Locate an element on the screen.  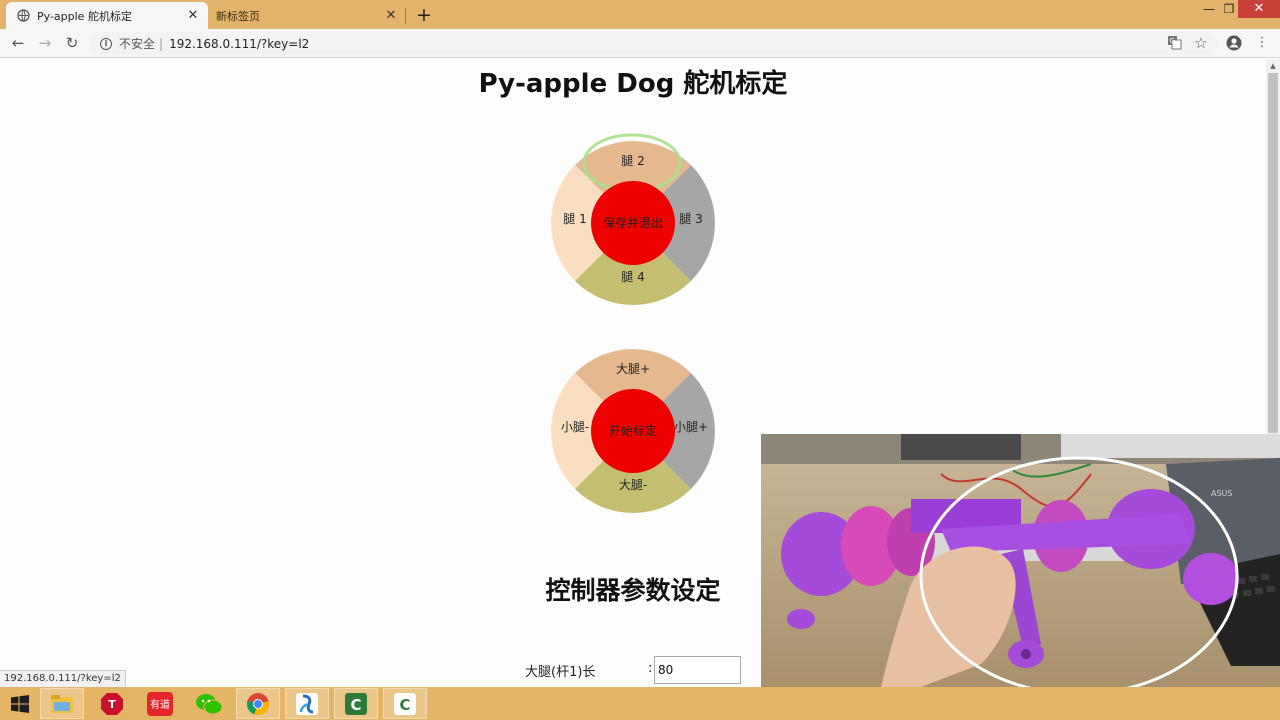
python-icon is located at coordinates (307, 703).